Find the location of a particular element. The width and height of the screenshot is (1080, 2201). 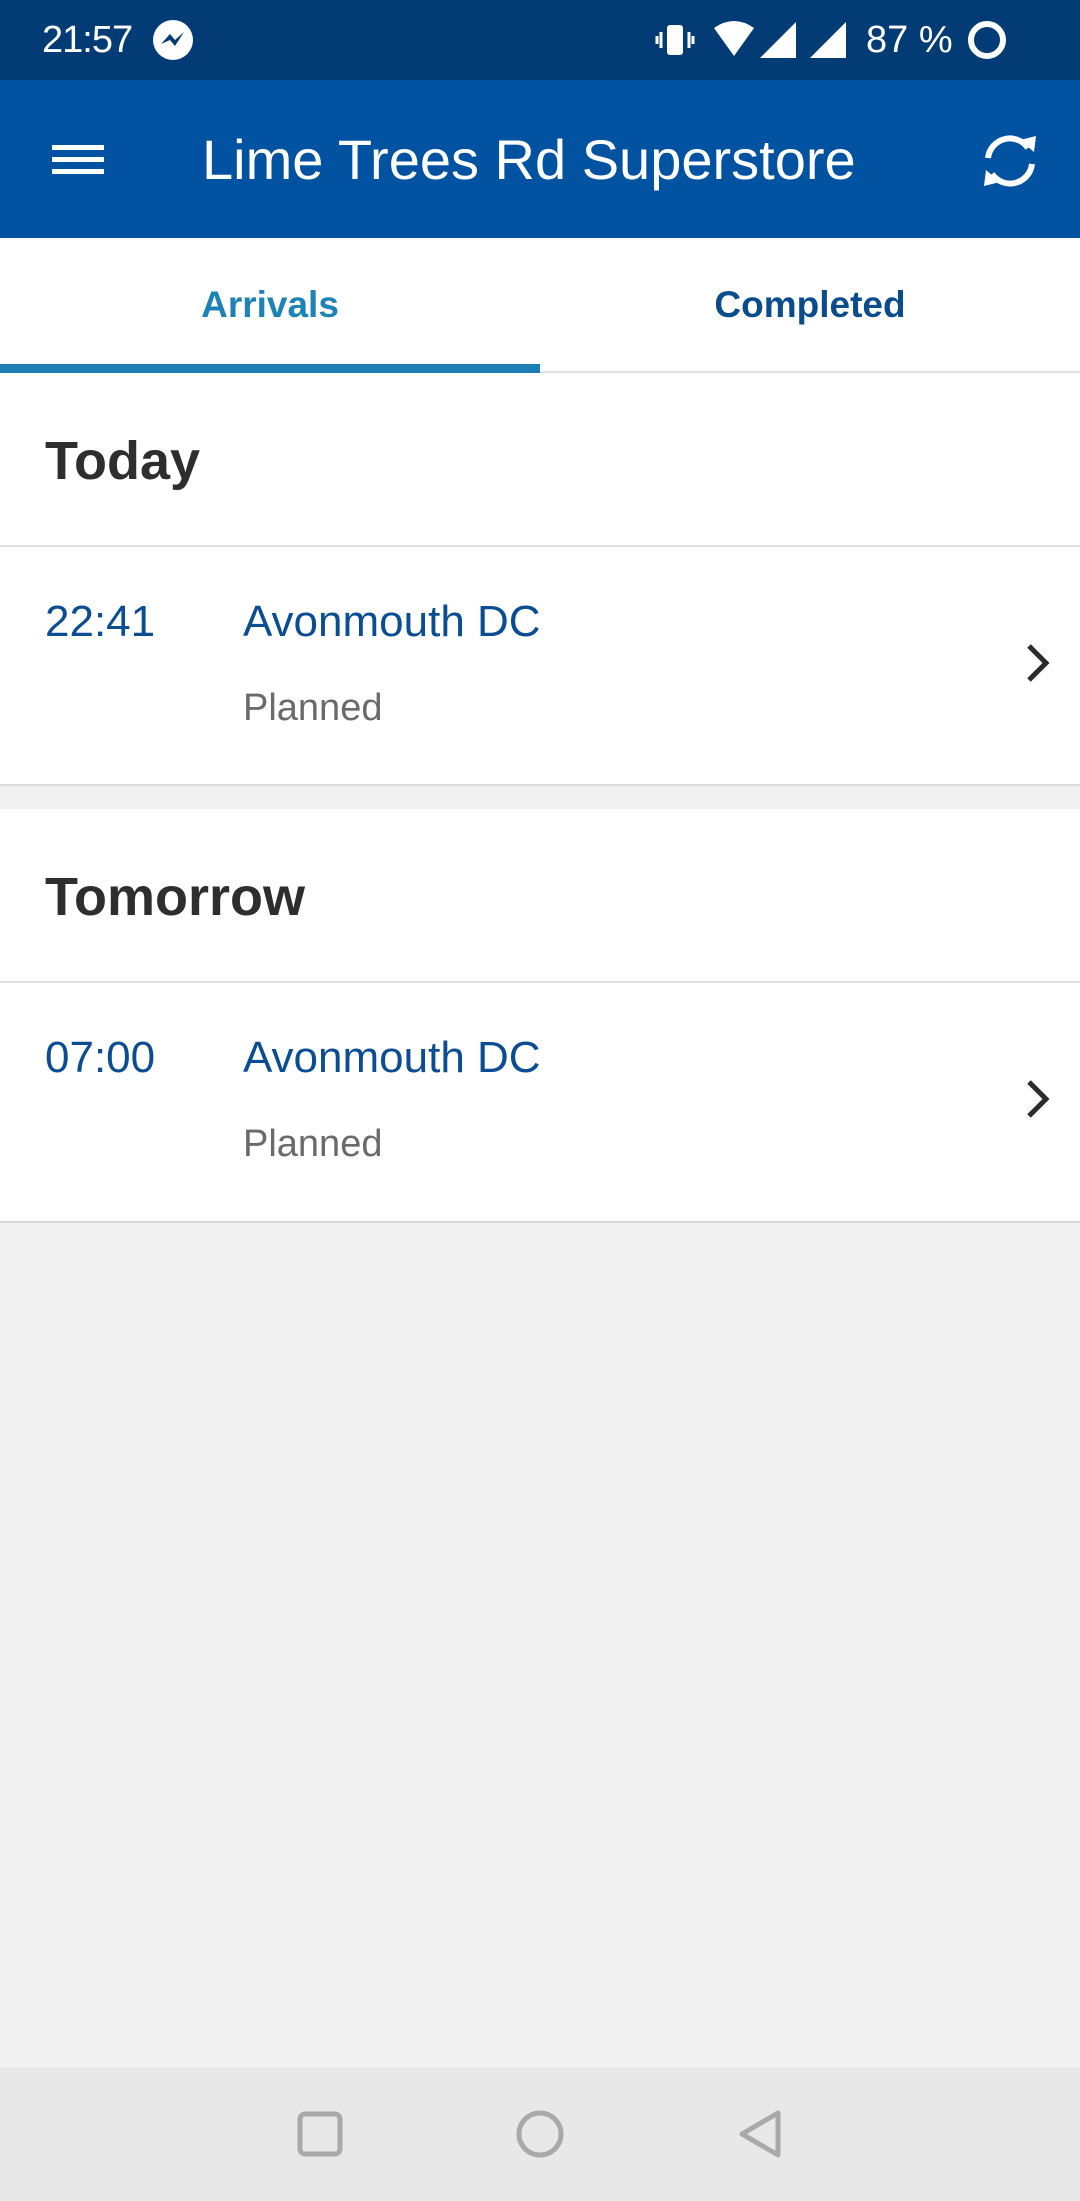

status-bar: 21:57 87 % is located at coordinates (540, 40).